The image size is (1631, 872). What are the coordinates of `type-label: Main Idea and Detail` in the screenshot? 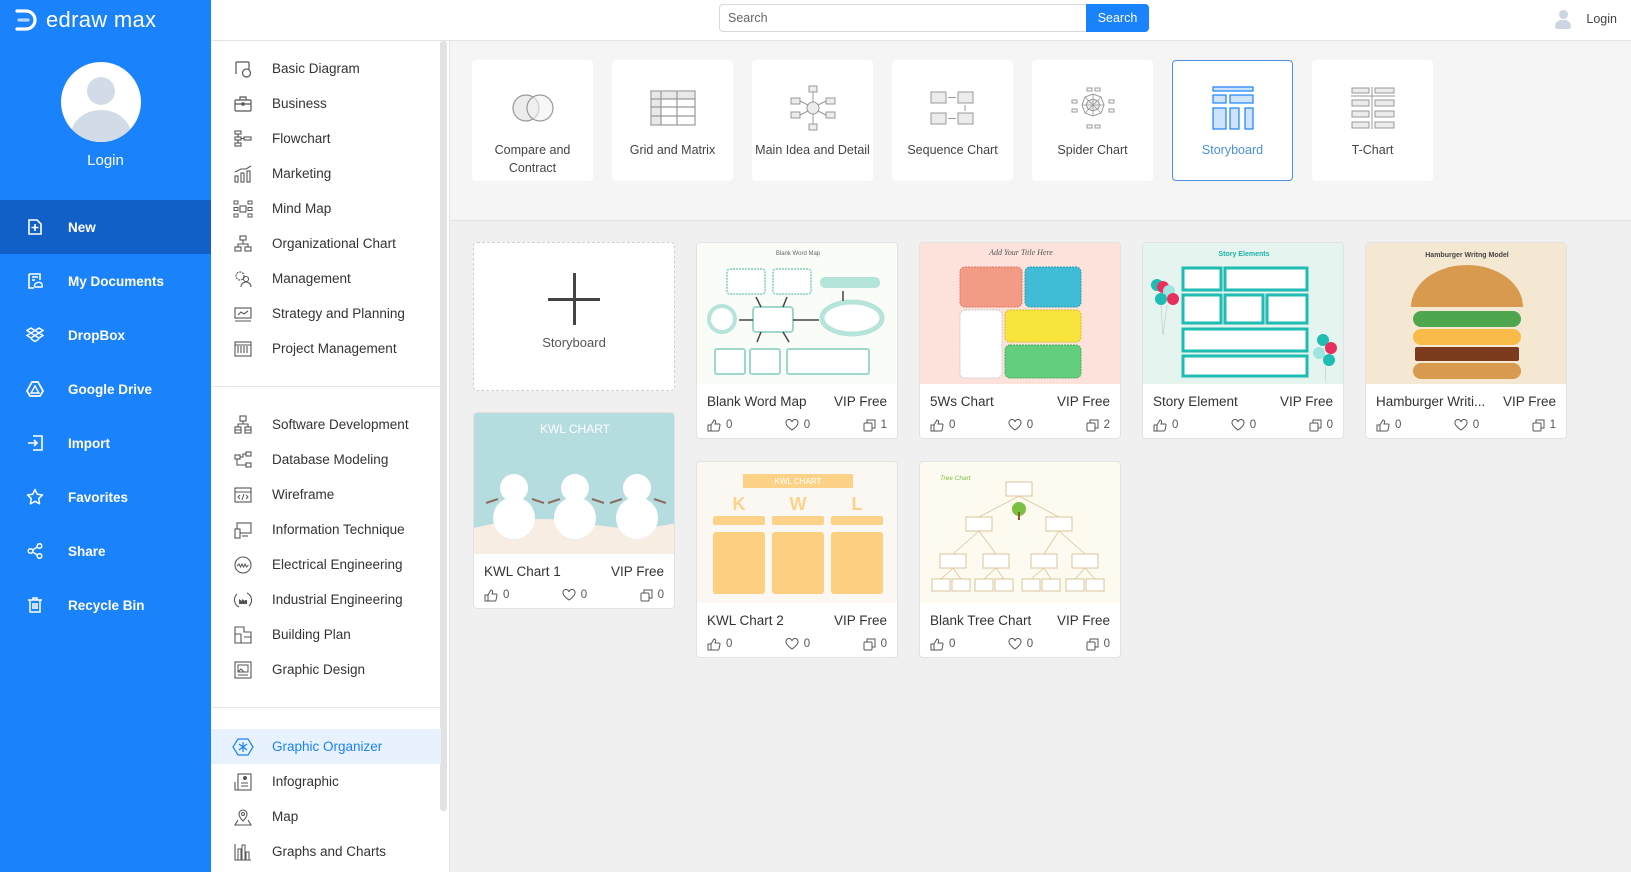 It's located at (812, 150).